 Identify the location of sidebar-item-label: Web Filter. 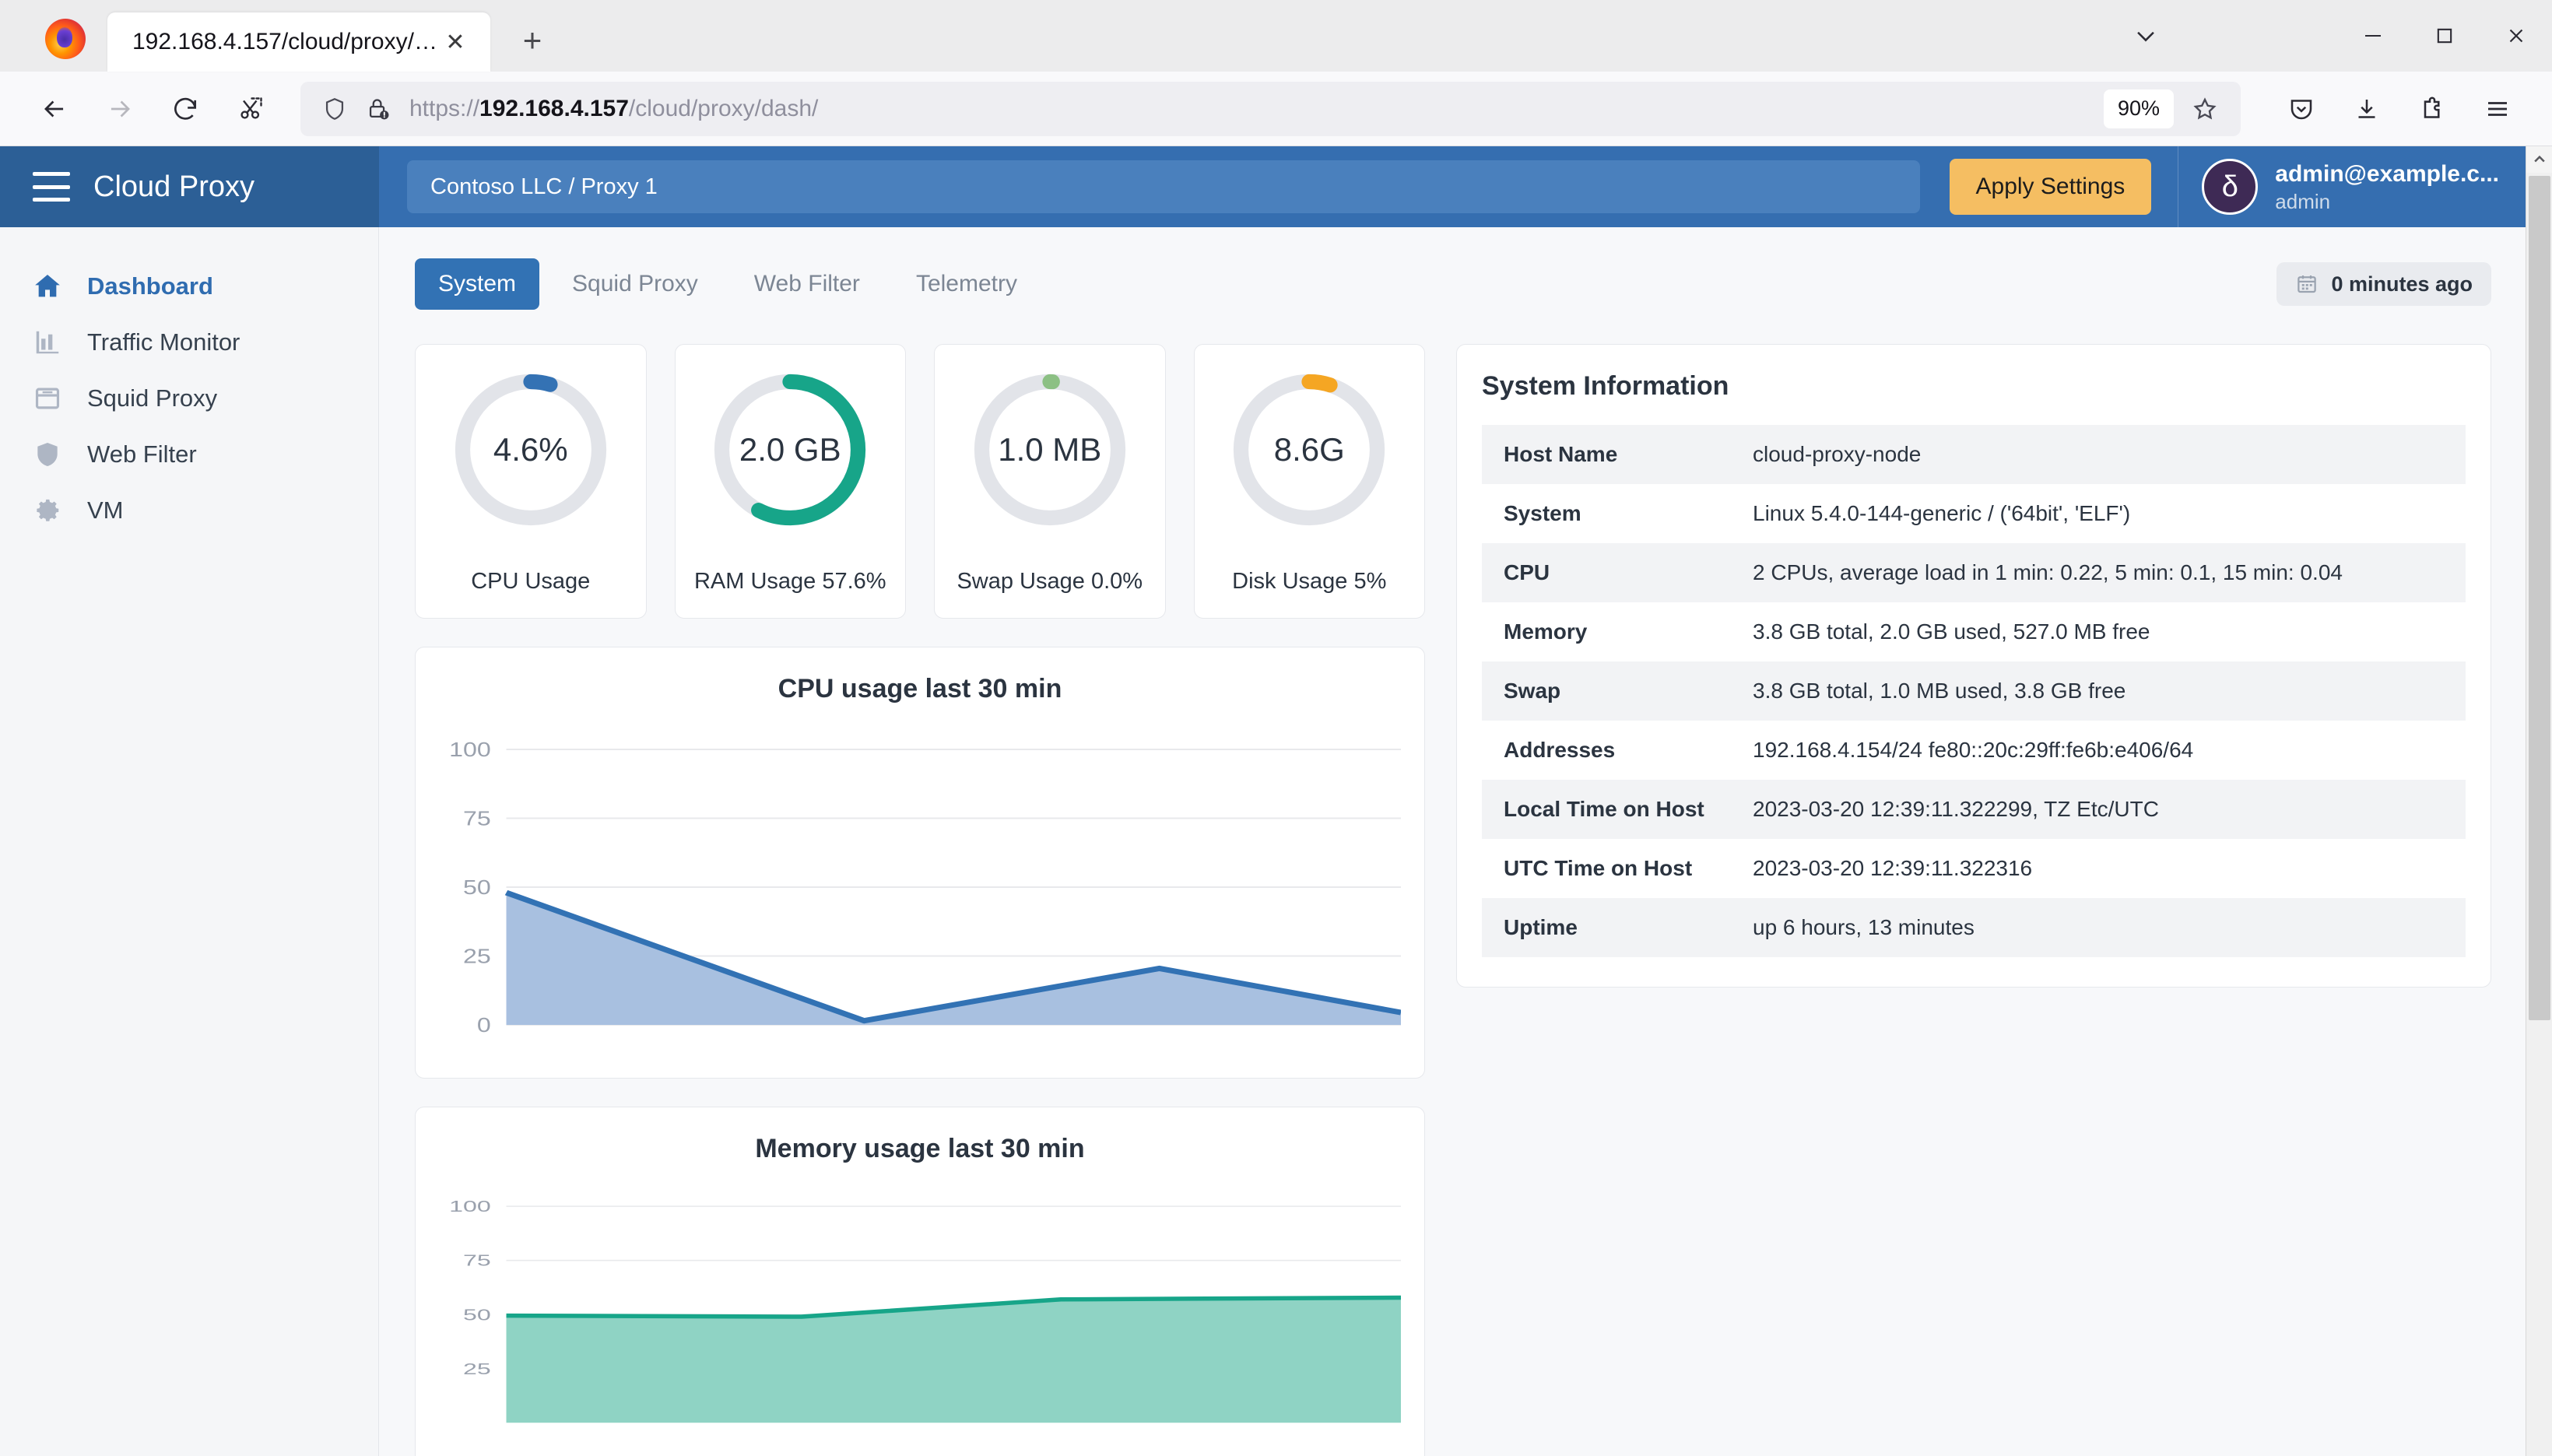
(142, 454).